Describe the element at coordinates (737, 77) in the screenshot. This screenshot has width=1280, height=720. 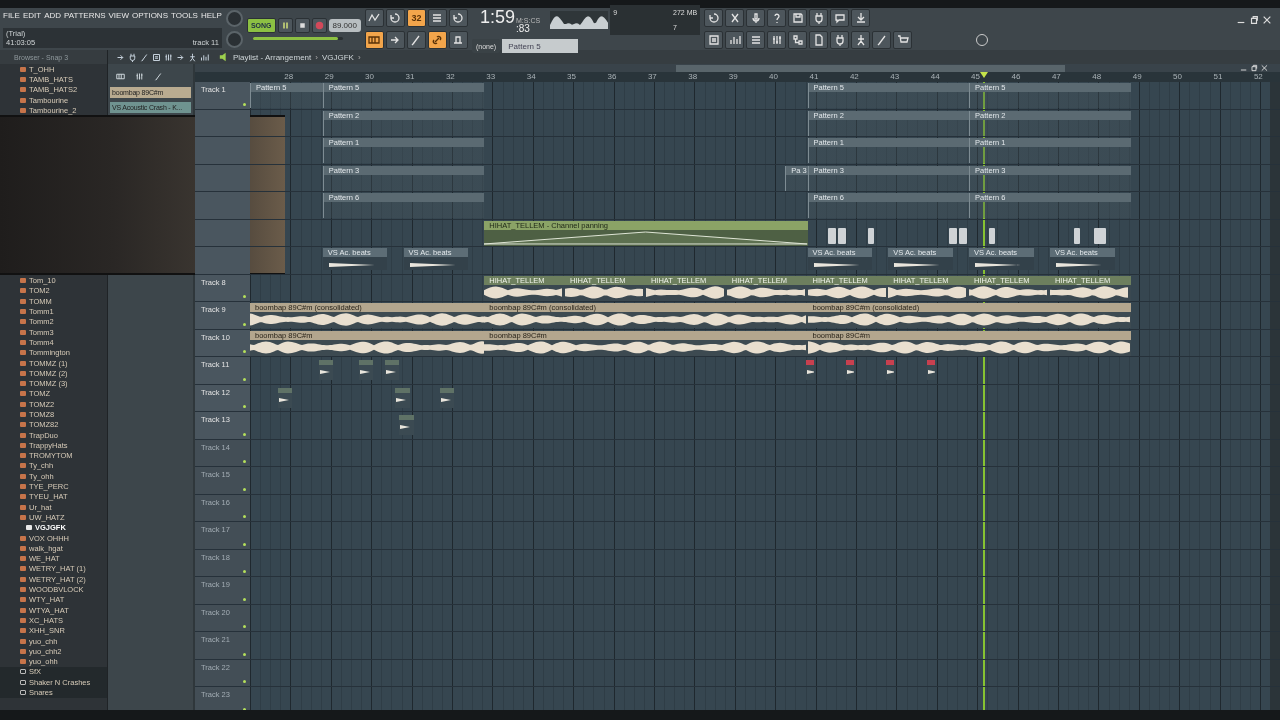
I see `timeline-ruler: 28 29 30 31 32 33 34 35 36 37 38 39 40 41 42 43 44 45 46 47 48 49 50 51 52` at that location.